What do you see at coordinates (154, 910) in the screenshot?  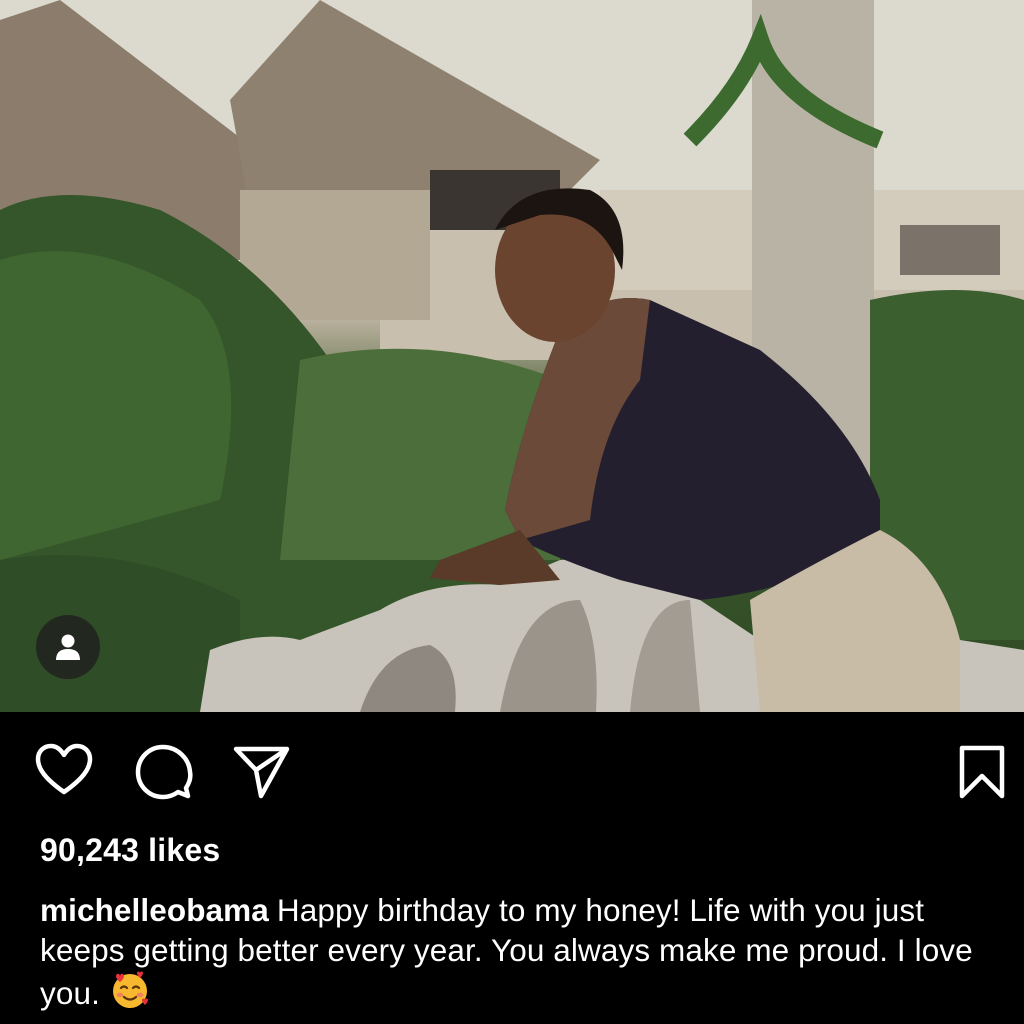 I see `caption-username: michelleobama` at bounding box center [154, 910].